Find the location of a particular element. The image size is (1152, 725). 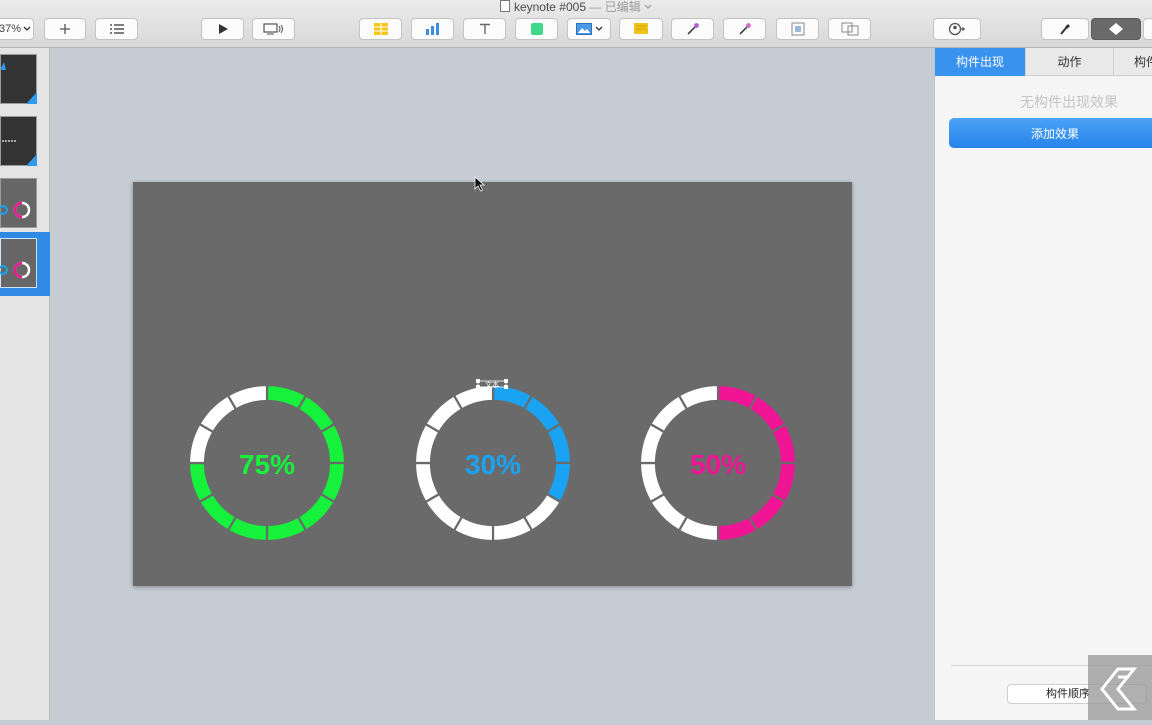

image-icon is located at coordinates (583, 29).